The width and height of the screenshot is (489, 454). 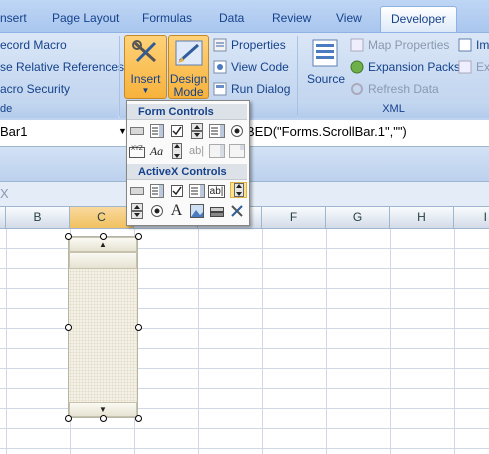 I want to click on more-controls-icon, so click(x=236, y=211).